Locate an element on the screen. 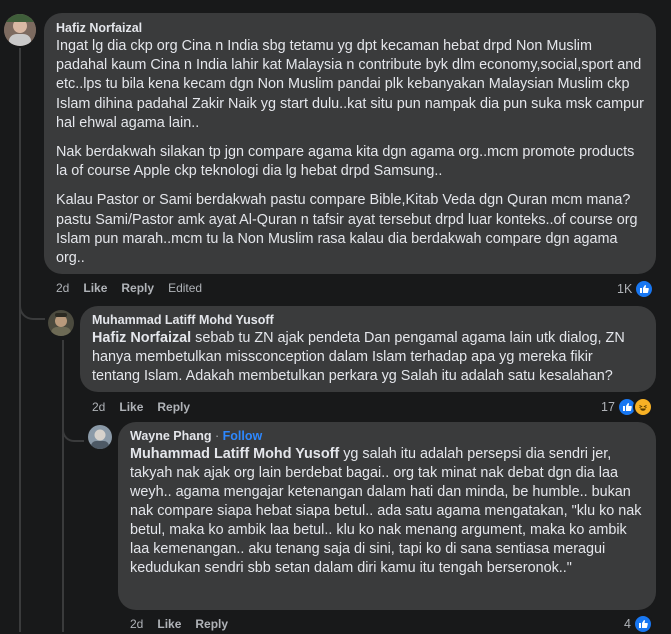 Image resolution: width=671 pixels, height=634 pixels. reaction-summary: 4 is located at coordinates (638, 624).